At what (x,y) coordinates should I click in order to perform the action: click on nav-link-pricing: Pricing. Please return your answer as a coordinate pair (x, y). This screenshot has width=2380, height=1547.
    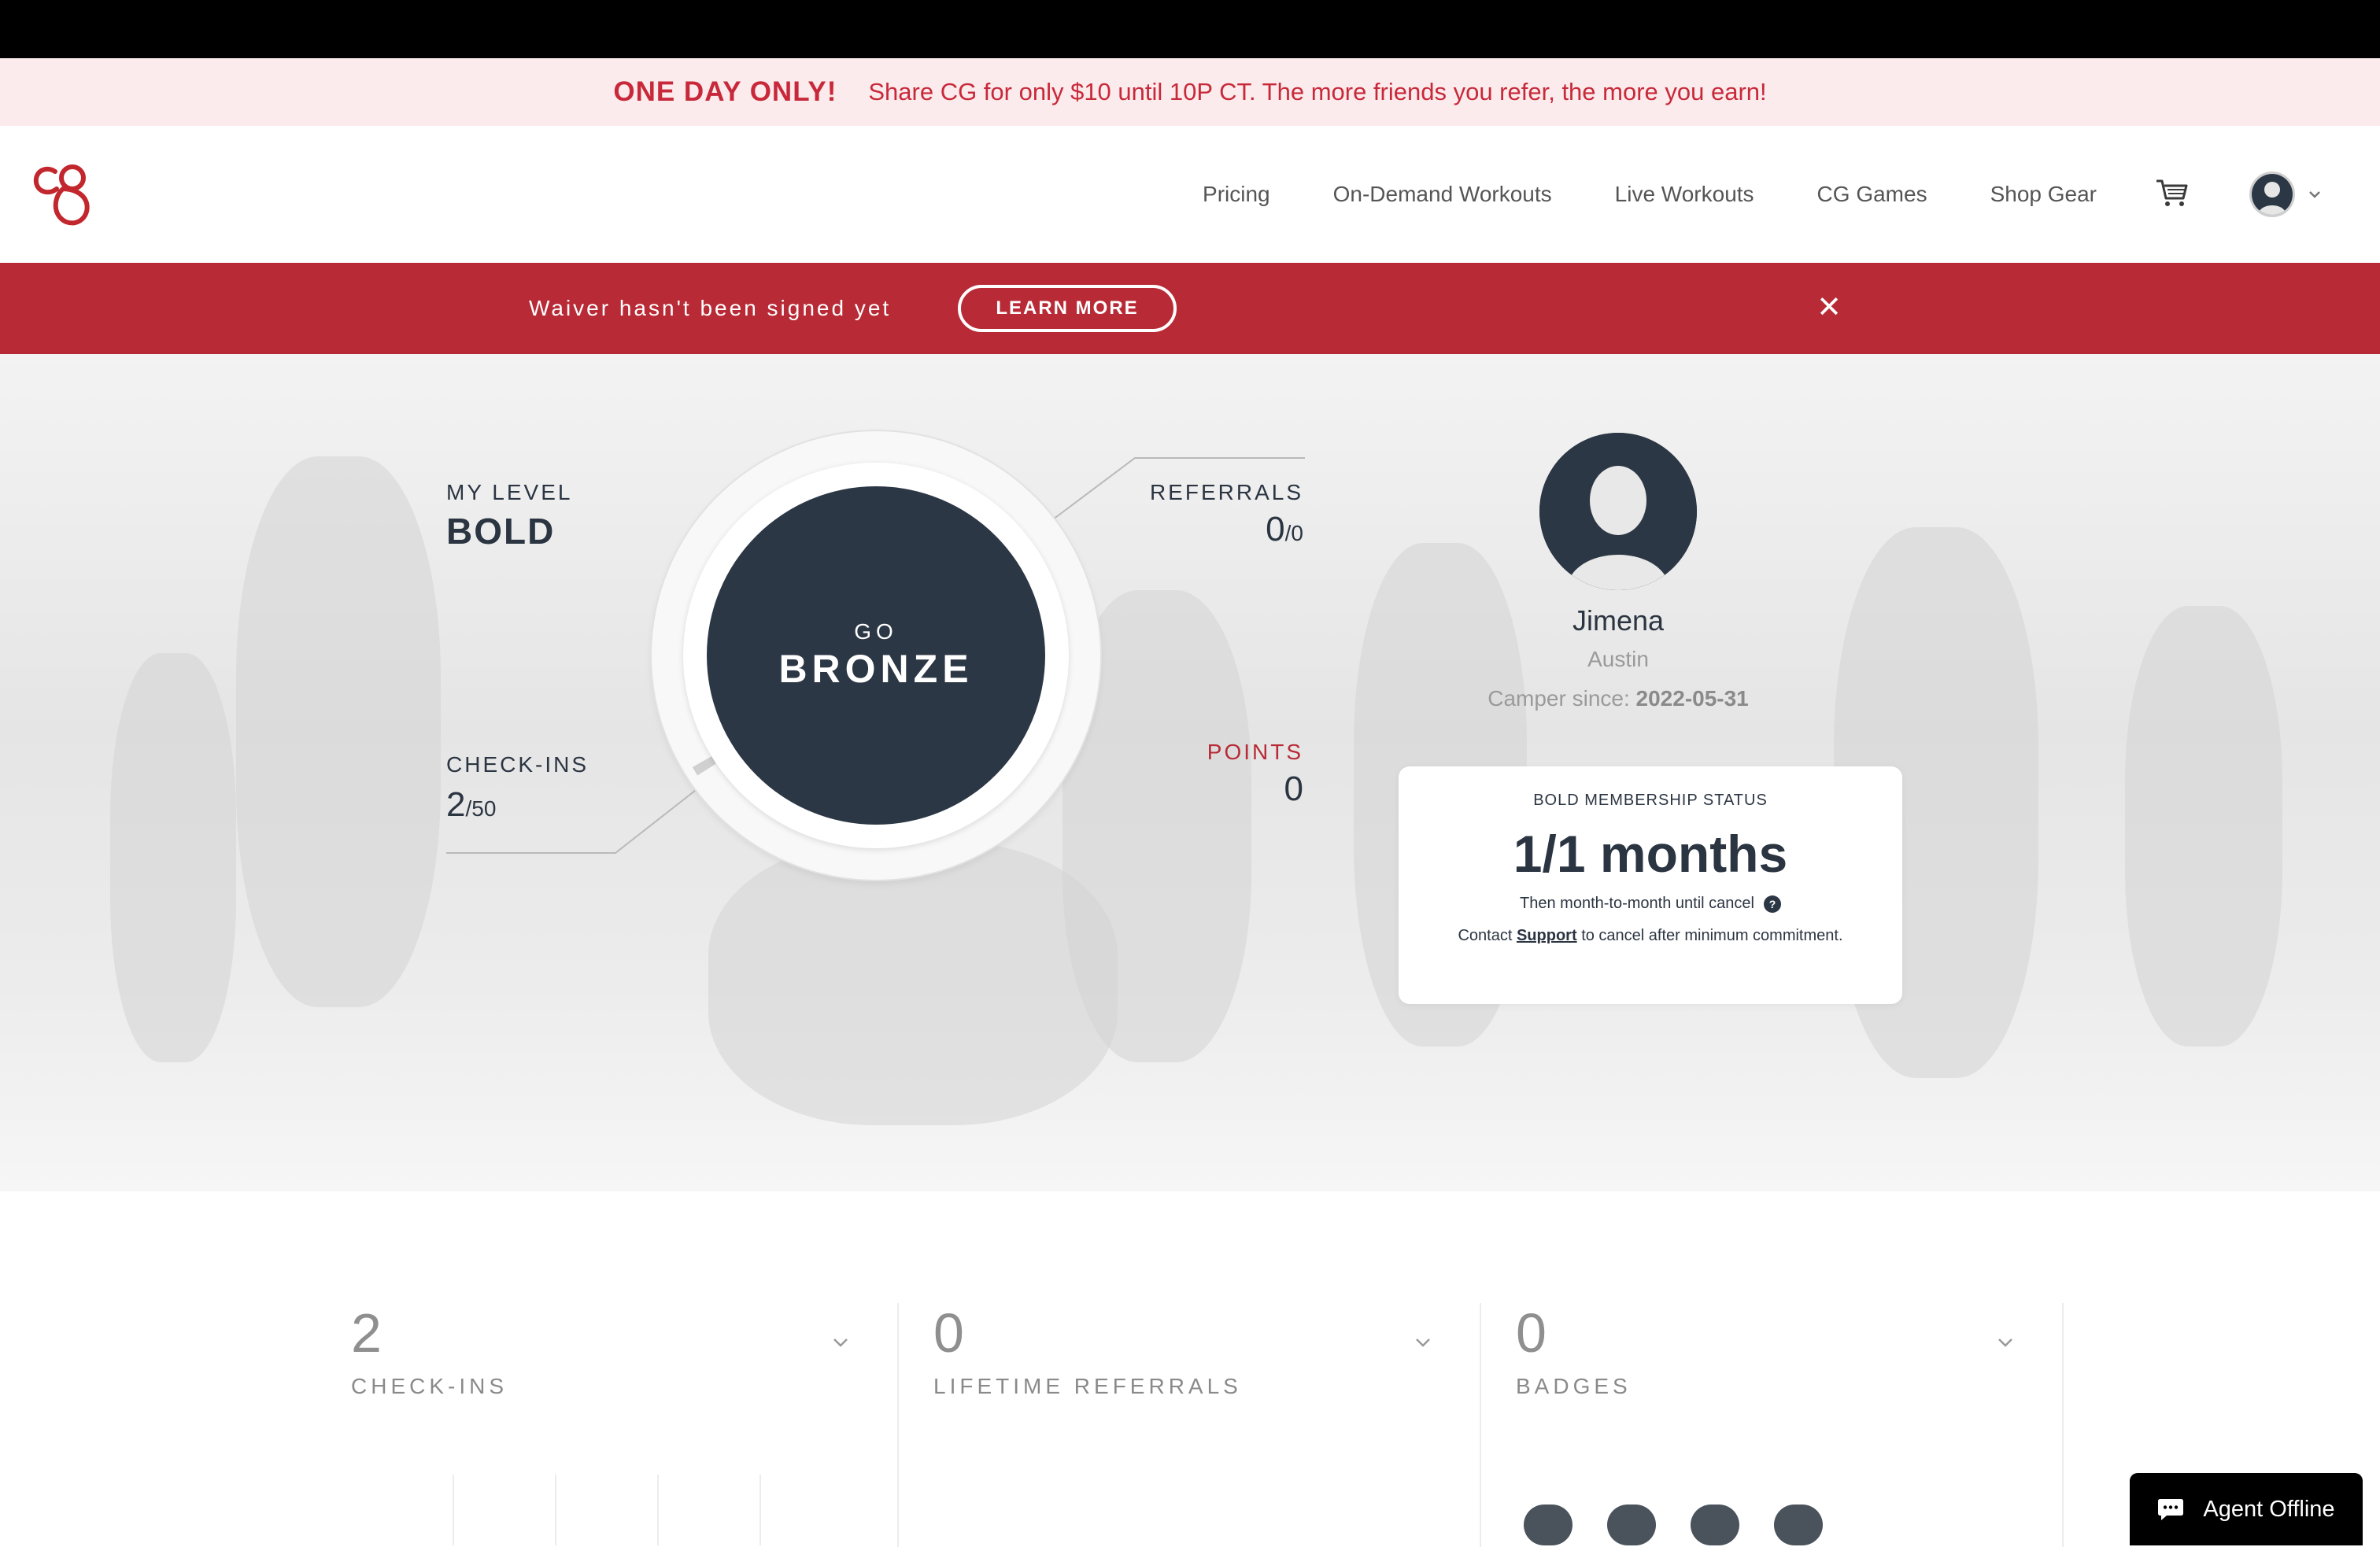
    Looking at the image, I should click on (1236, 194).